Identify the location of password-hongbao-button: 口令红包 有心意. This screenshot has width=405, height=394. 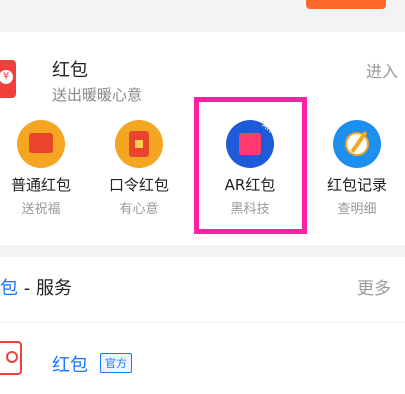
(139, 168).